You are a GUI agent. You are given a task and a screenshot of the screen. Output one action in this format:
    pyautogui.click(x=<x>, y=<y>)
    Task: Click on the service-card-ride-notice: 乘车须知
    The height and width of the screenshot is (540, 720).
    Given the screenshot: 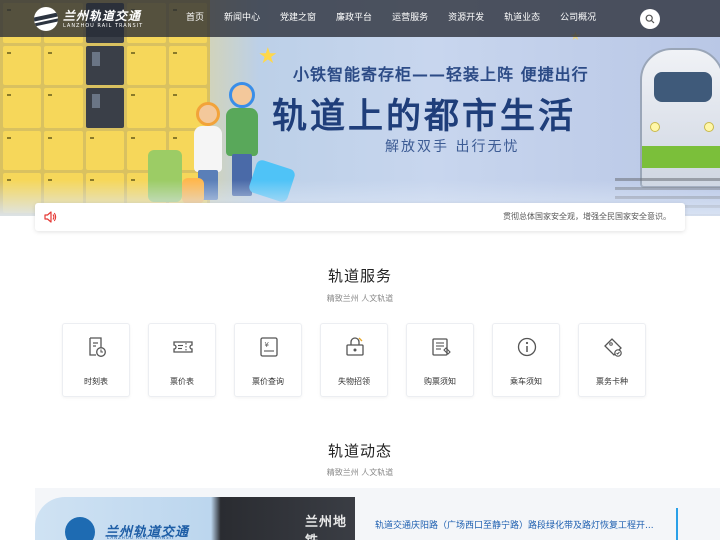 What is the action you would take?
    pyautogui.click(x=526, y=360)
    